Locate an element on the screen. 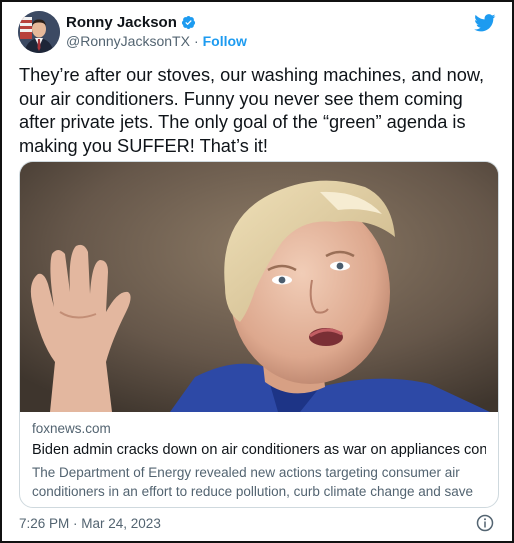  link-card-domain: foxnews.com is located at coordinates (71, 428).